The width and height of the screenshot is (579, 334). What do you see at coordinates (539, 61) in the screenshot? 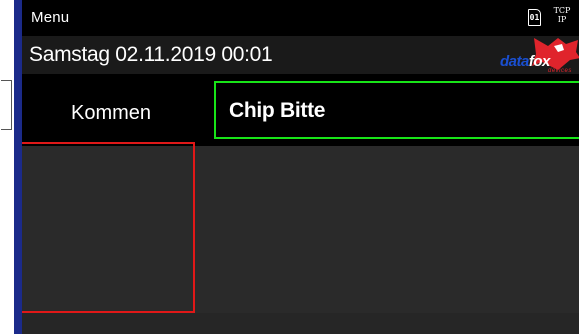
I see `logo-word-fox: fox` at bounding box center [539, 61].